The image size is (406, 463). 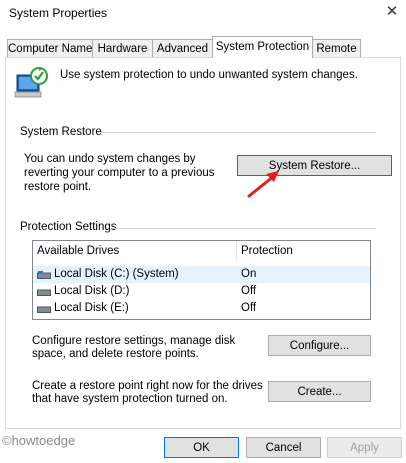 What do you see at coordinates (44, 275) in the screenshot?
I see `system-drive-icon` at bounding box center [44, 275].